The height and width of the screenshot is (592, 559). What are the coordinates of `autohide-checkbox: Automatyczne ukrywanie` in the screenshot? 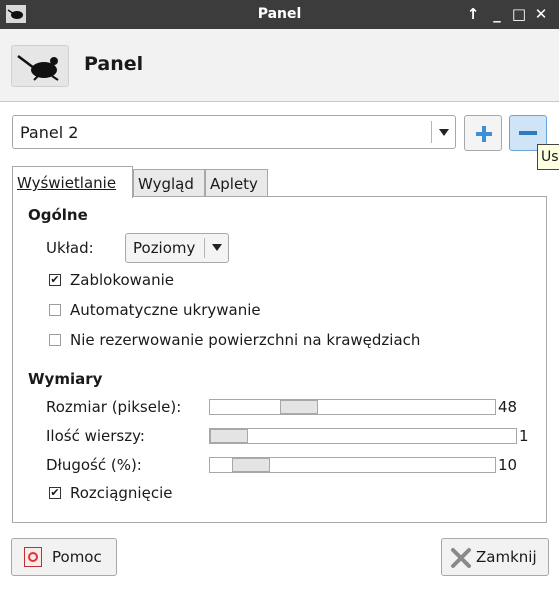 It's located at (179, 311).